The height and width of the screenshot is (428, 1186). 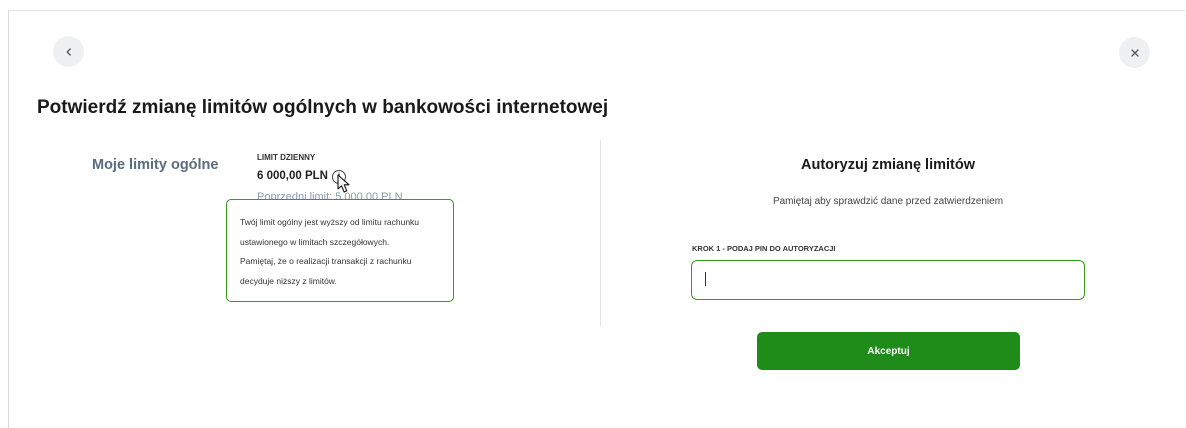 What do you see at coordinates (600, 233) in the screenshot?
I see `column-divider` at bounding box center [600, 233].